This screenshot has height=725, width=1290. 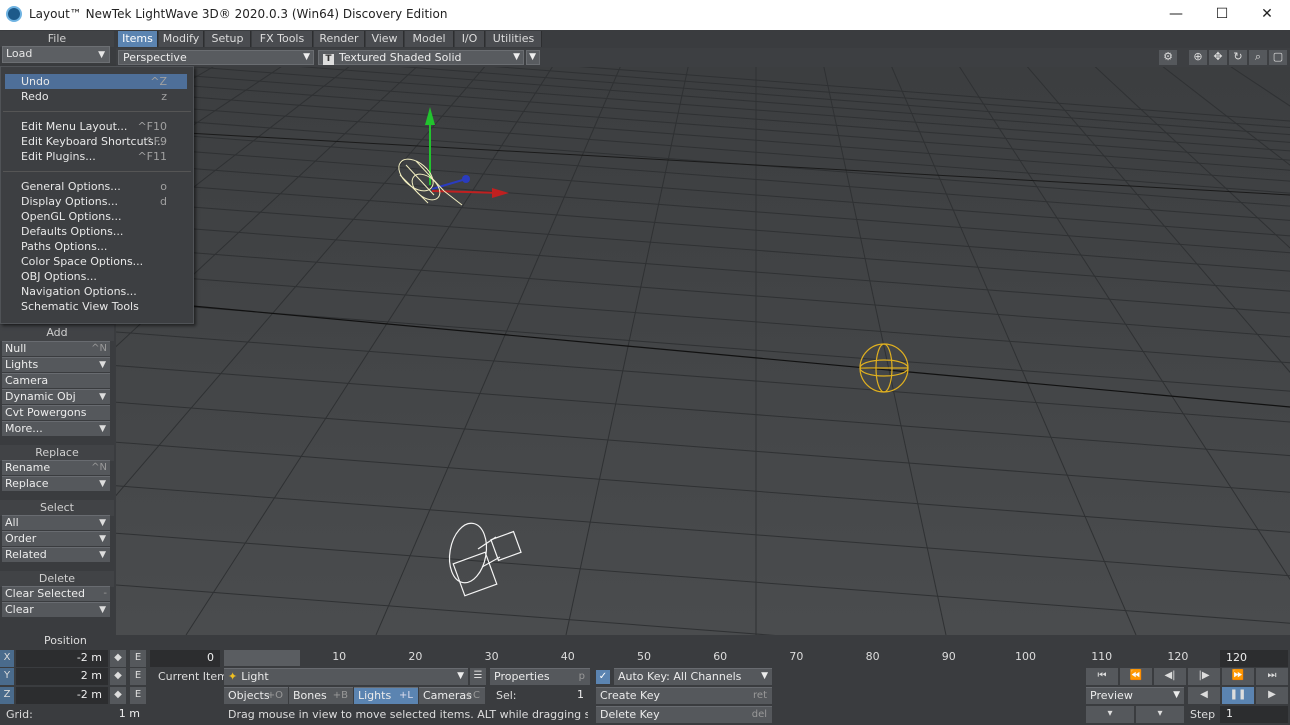 I want to click on next-key-icon: ⏩, so click(x=1238, y=676).